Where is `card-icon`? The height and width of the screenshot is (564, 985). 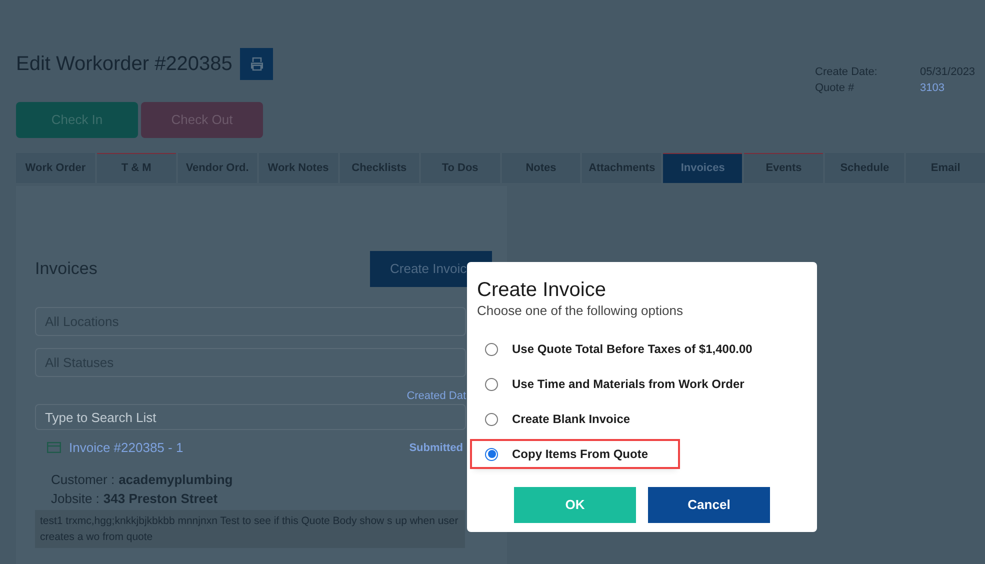
card-icon is located at coordinates (54, 448).